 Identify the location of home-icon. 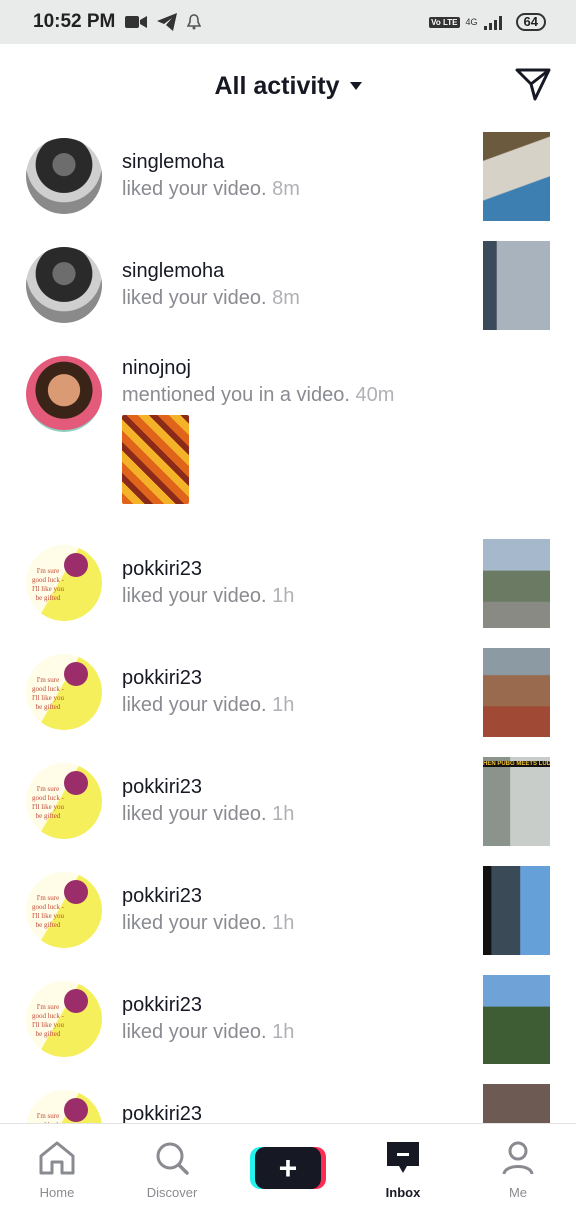
(57, 1158).